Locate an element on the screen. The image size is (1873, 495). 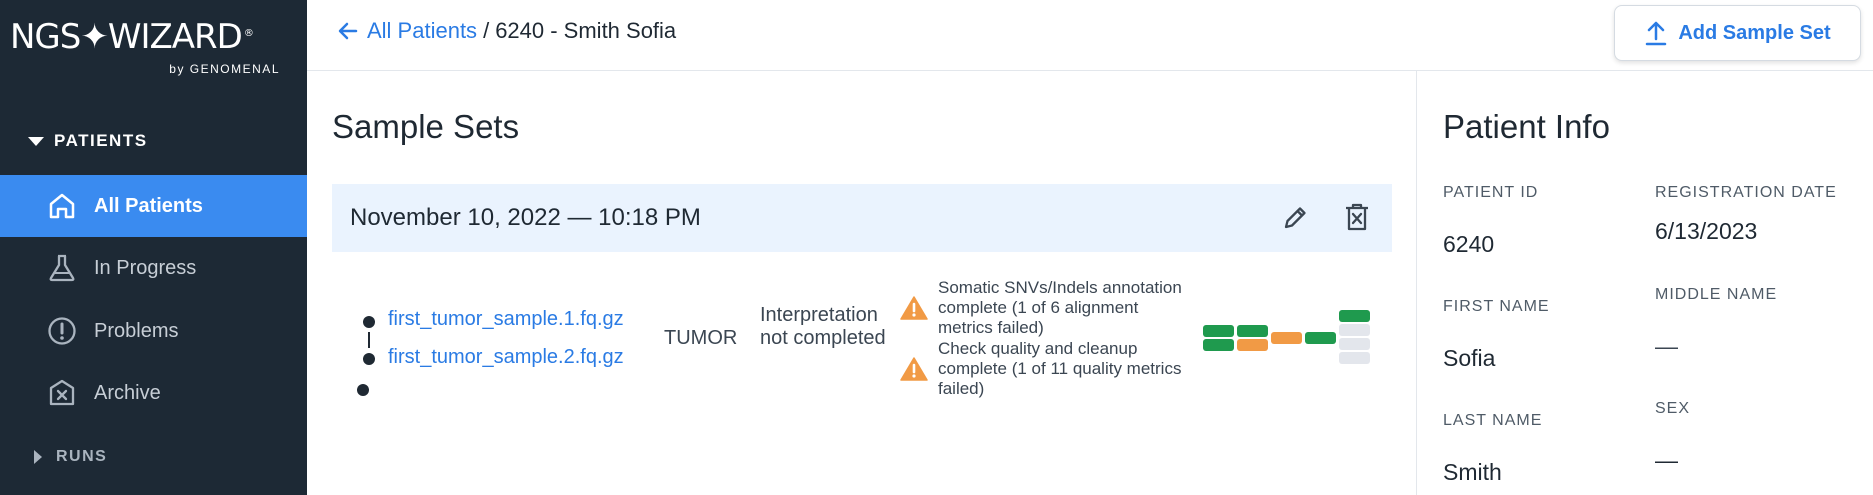
registration-date-label: REGISTRATION DATE is located at coordinates (1746, 192).